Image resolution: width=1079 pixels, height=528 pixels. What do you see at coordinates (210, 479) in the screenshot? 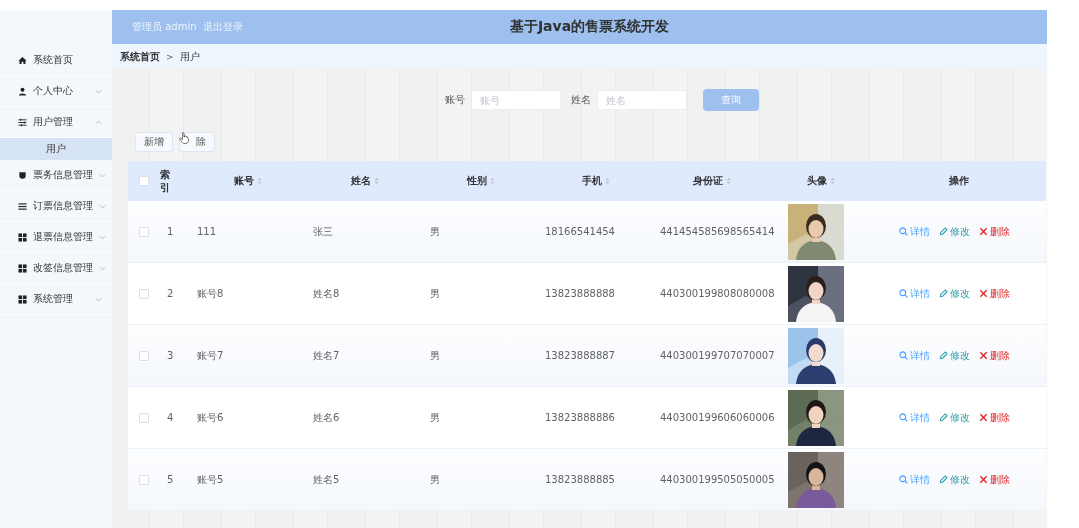
I see `account-cell: 账号5` at bounding box center [210, 479].